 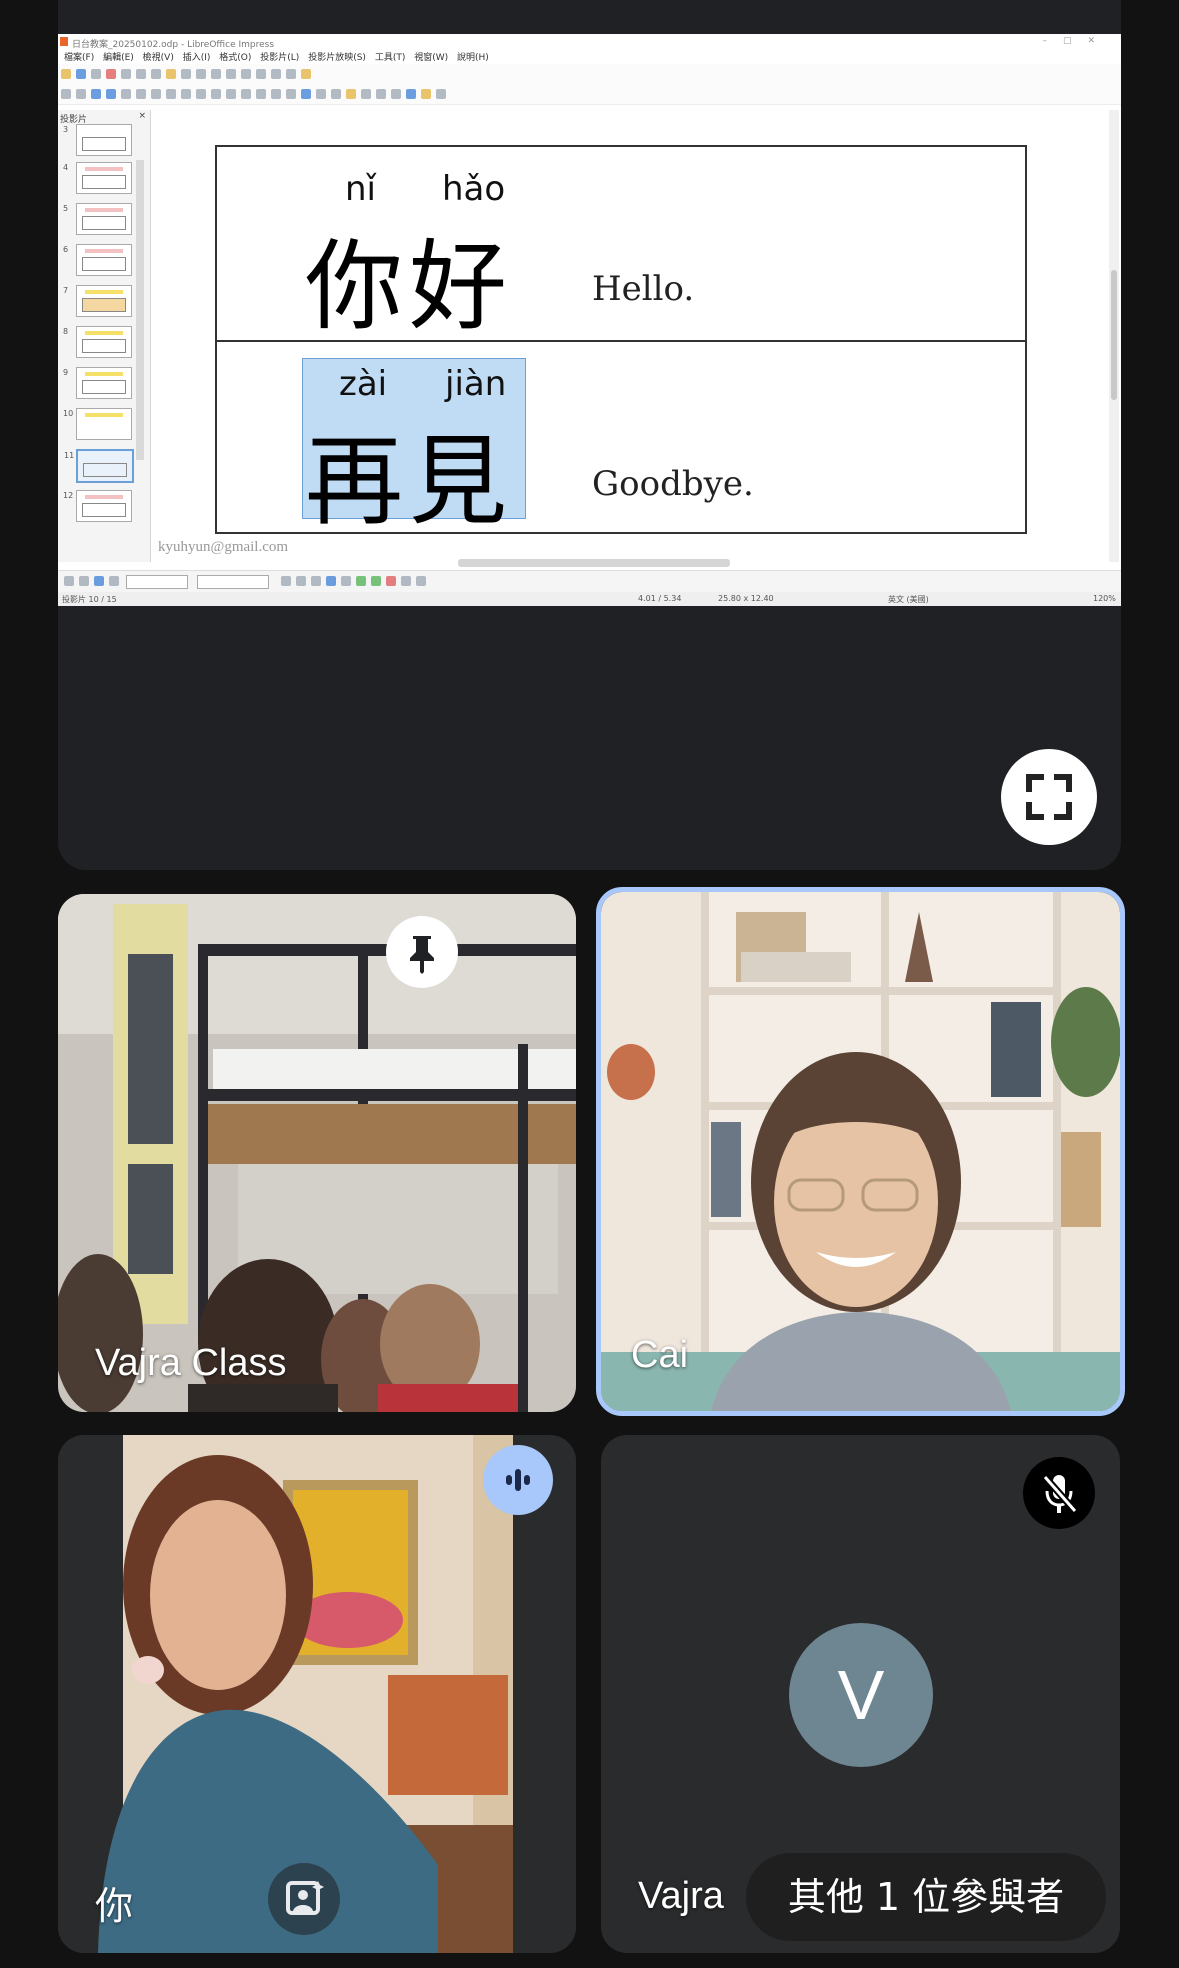 What do you see at coordinates (126, 94) in the screenshot?
I see `line-icon` at bounding box center [126, 94].